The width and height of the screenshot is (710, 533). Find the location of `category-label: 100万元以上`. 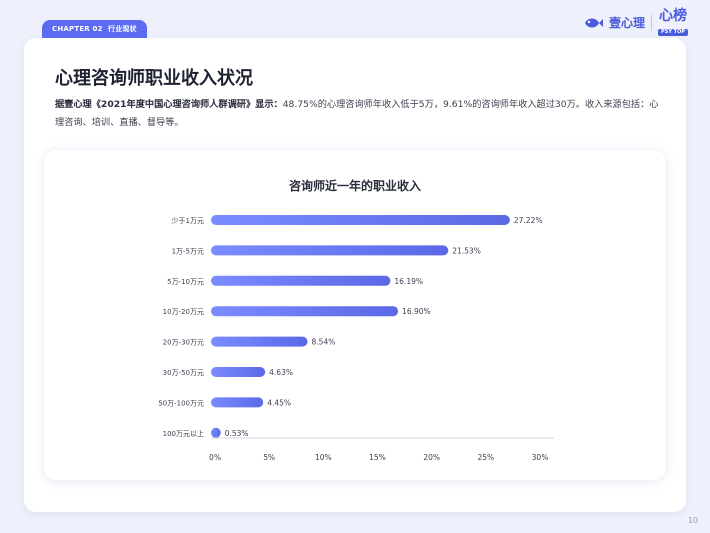

category-label: 100万元以上 is located at coordinates (183, 433).